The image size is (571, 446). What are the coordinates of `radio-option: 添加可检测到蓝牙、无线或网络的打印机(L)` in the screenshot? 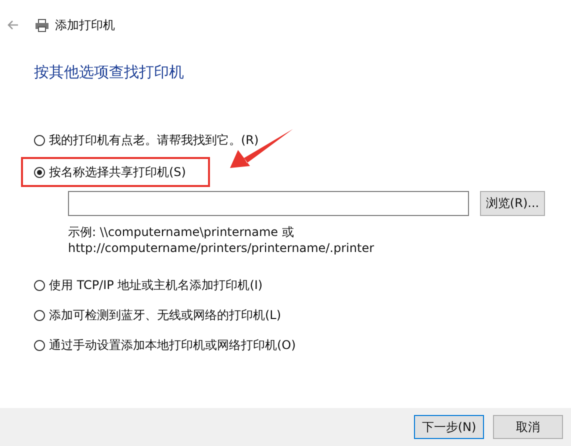 It's located at (302, 315).